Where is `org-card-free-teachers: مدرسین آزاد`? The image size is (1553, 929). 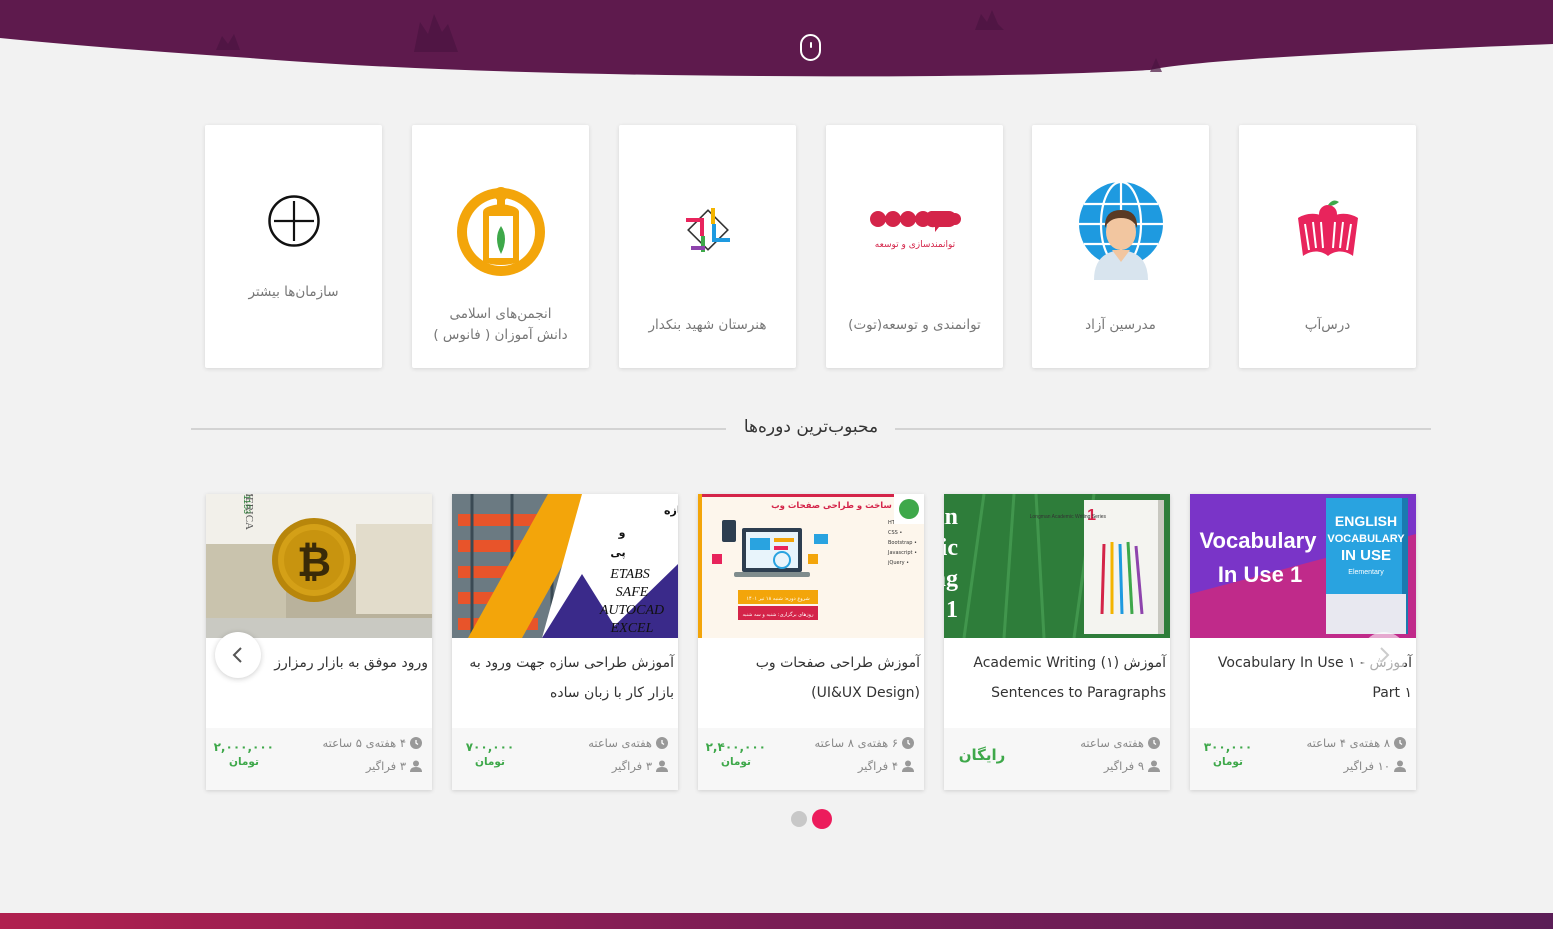 org-card-free-teachers: مدرسین آزاد is located at coordinates (1120, 246).